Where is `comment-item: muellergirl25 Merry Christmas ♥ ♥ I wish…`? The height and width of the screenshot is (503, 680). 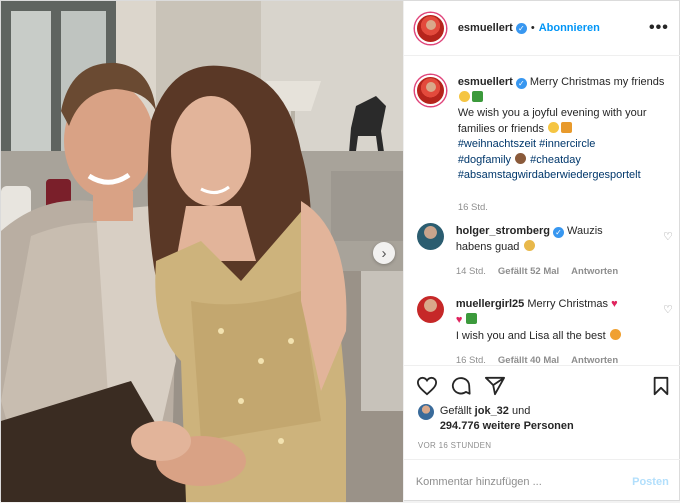 comment-item: muellergirl25 Merry Christmas ♥ ♥ I wish… is located at coordinates (544, 330).